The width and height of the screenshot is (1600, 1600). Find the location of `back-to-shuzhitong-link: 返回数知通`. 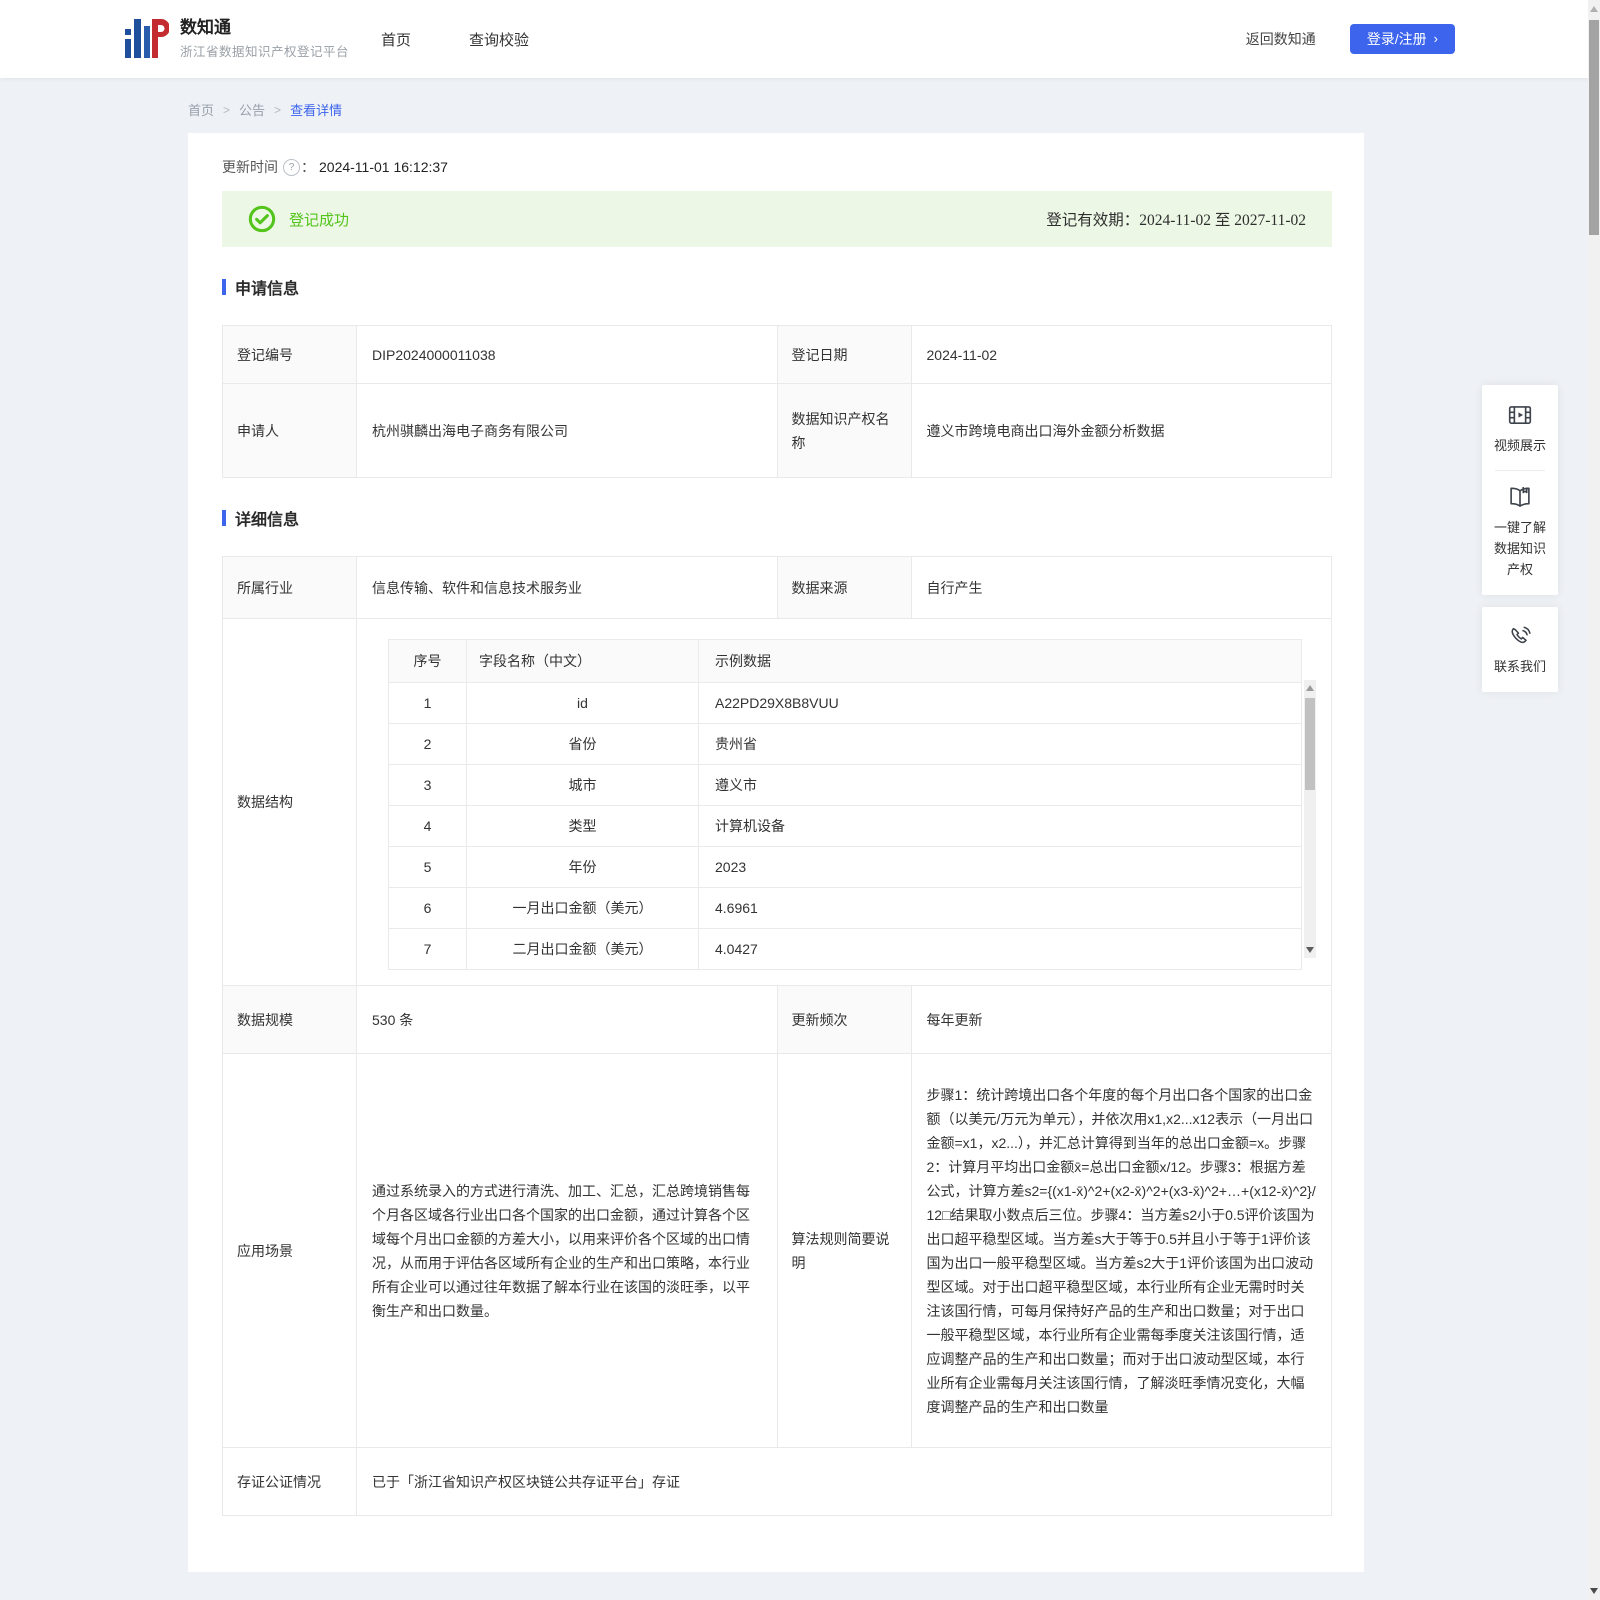

back-to-shuzhitong-link: 返回数知通 is located at coordinates (1281, 39).